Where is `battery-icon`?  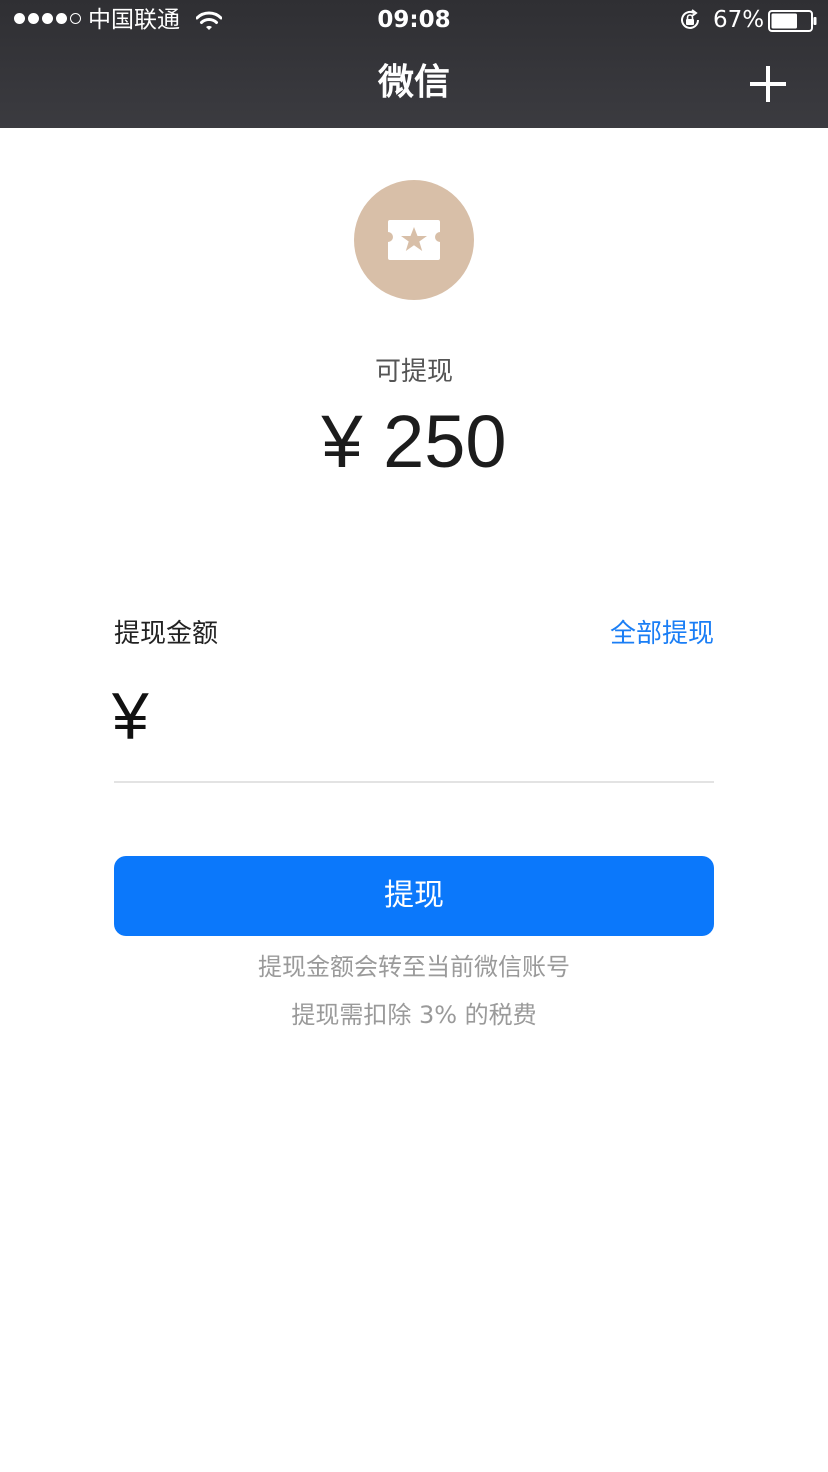 battery-icon is located at coordinates (792, 21).